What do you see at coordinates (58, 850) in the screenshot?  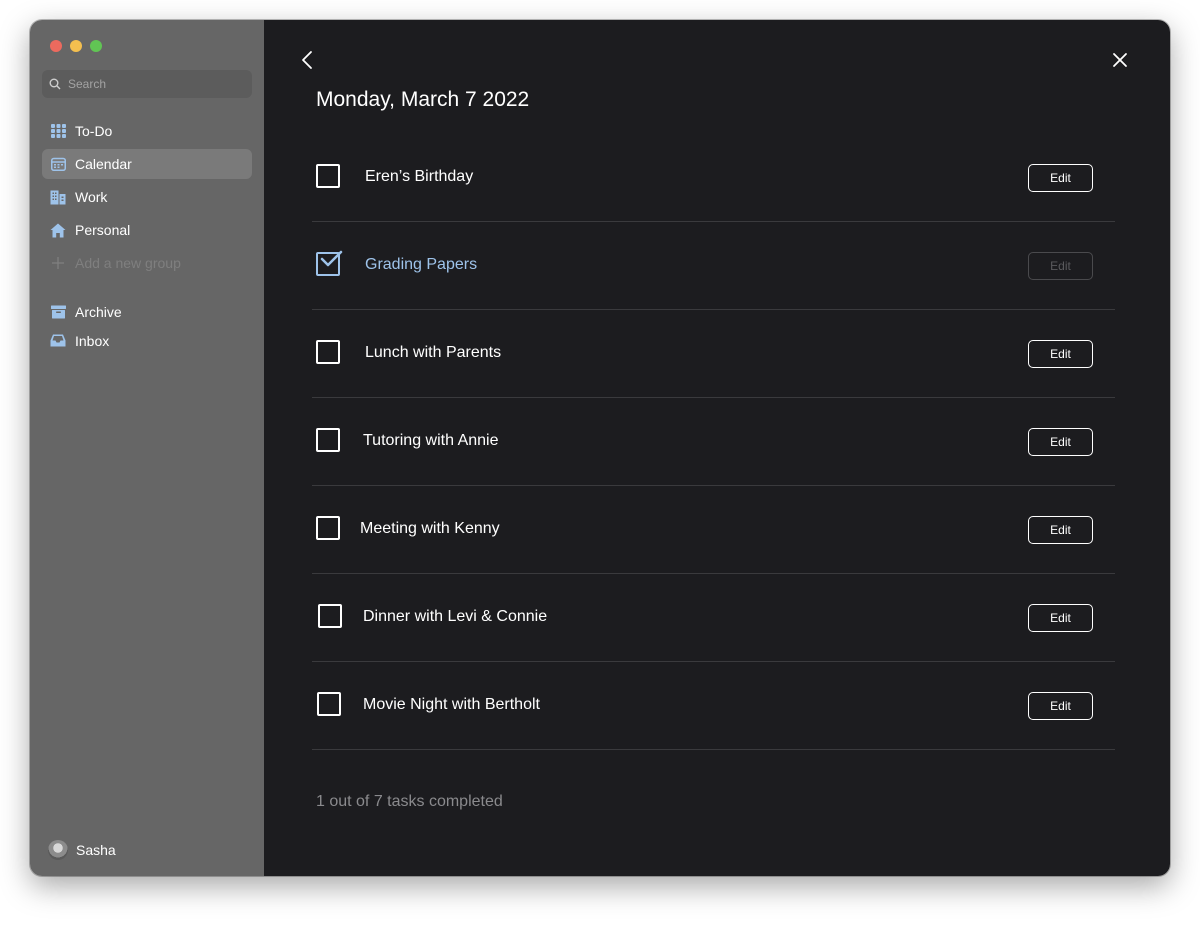 I see `avatar` at bounding box center [58, 850].